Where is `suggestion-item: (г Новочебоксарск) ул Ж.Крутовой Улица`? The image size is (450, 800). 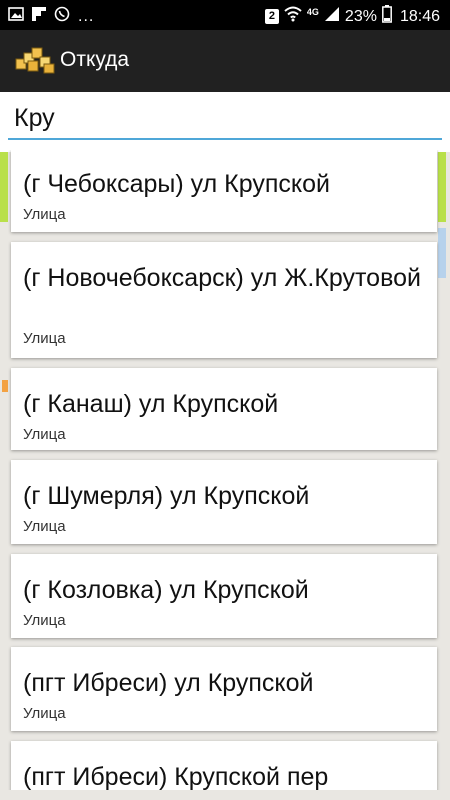
suggestion-item: (г Новочебоксарск) ул Ж.Крутовой Улица is located at coordinates (224, 300).